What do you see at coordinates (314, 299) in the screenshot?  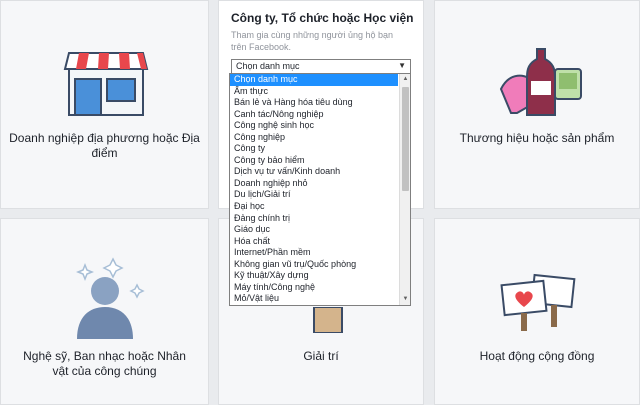 I see `dropdown-option: Mỏ/Vật liệu` at bounding box center [314, 299].